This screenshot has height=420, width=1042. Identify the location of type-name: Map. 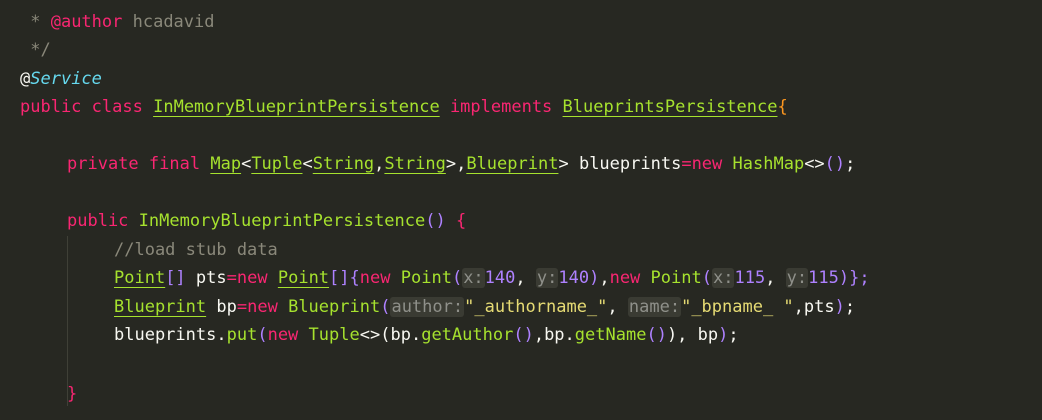
(226, 164).